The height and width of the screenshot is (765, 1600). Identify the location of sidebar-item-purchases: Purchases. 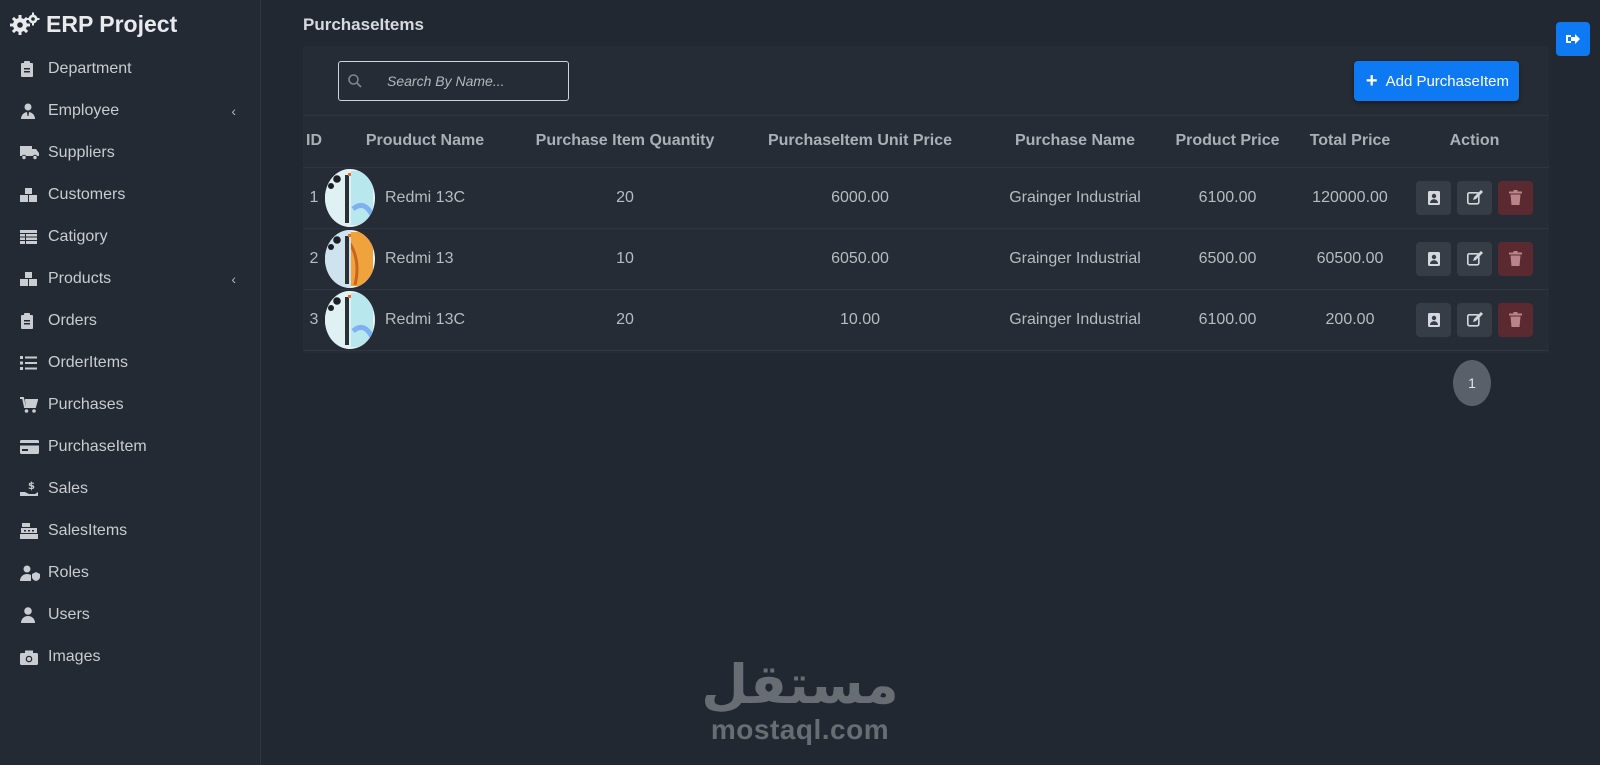
(130, 405).